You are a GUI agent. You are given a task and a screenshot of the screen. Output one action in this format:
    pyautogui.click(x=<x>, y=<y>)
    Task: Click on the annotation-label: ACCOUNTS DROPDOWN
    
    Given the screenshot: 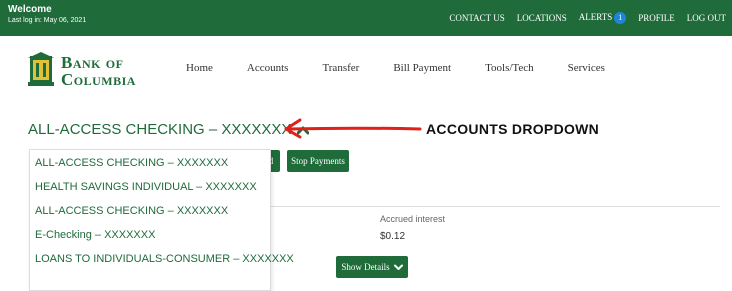 What is the action you would take?
    pyautogui.click(x=513, y=129)
    